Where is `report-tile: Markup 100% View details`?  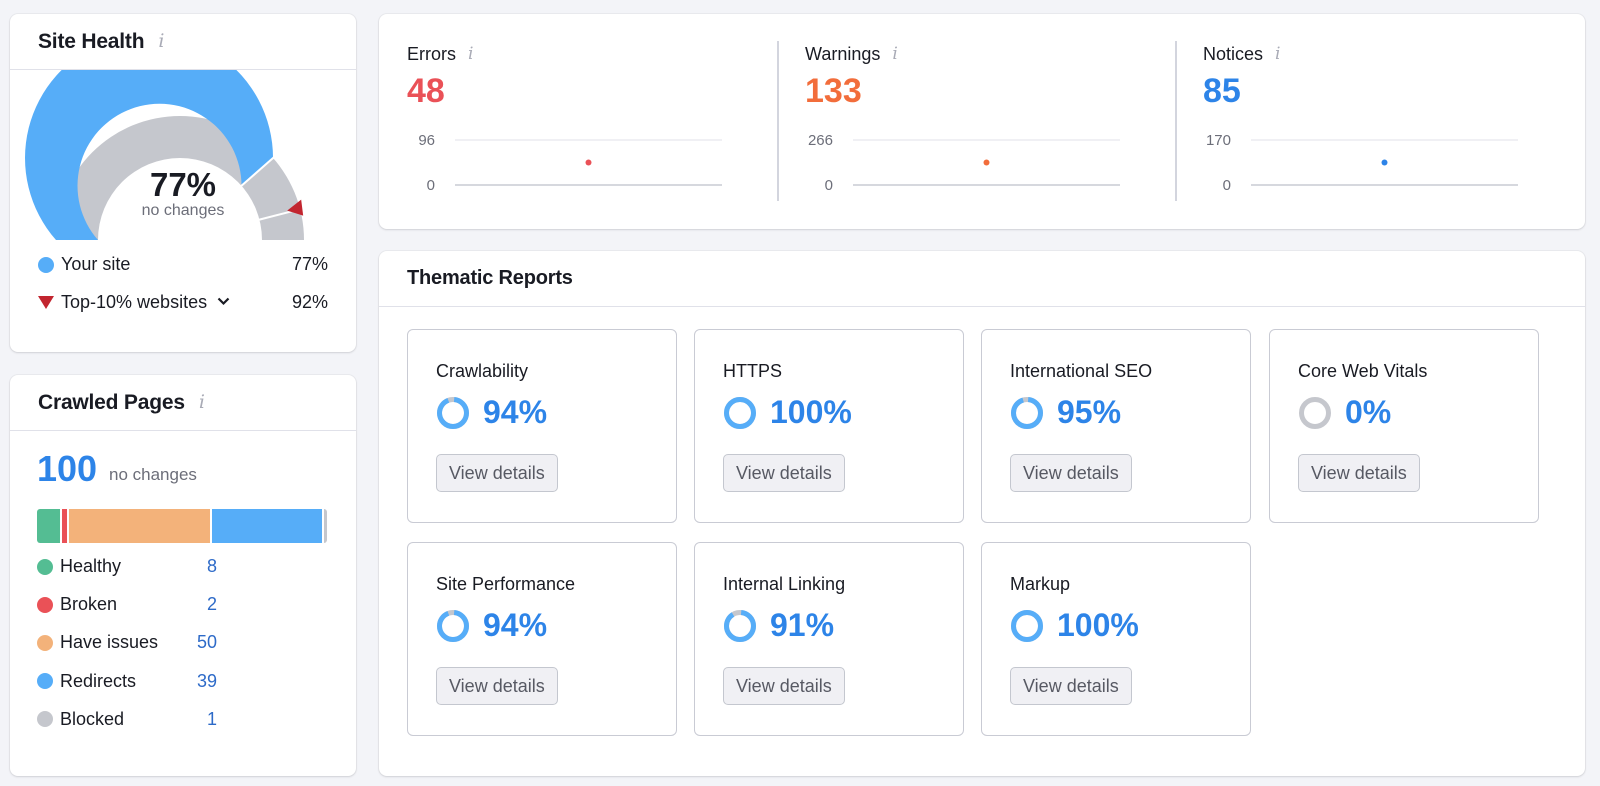 report-tile: Markup 100% View details is located at coordinates (1116, 639).